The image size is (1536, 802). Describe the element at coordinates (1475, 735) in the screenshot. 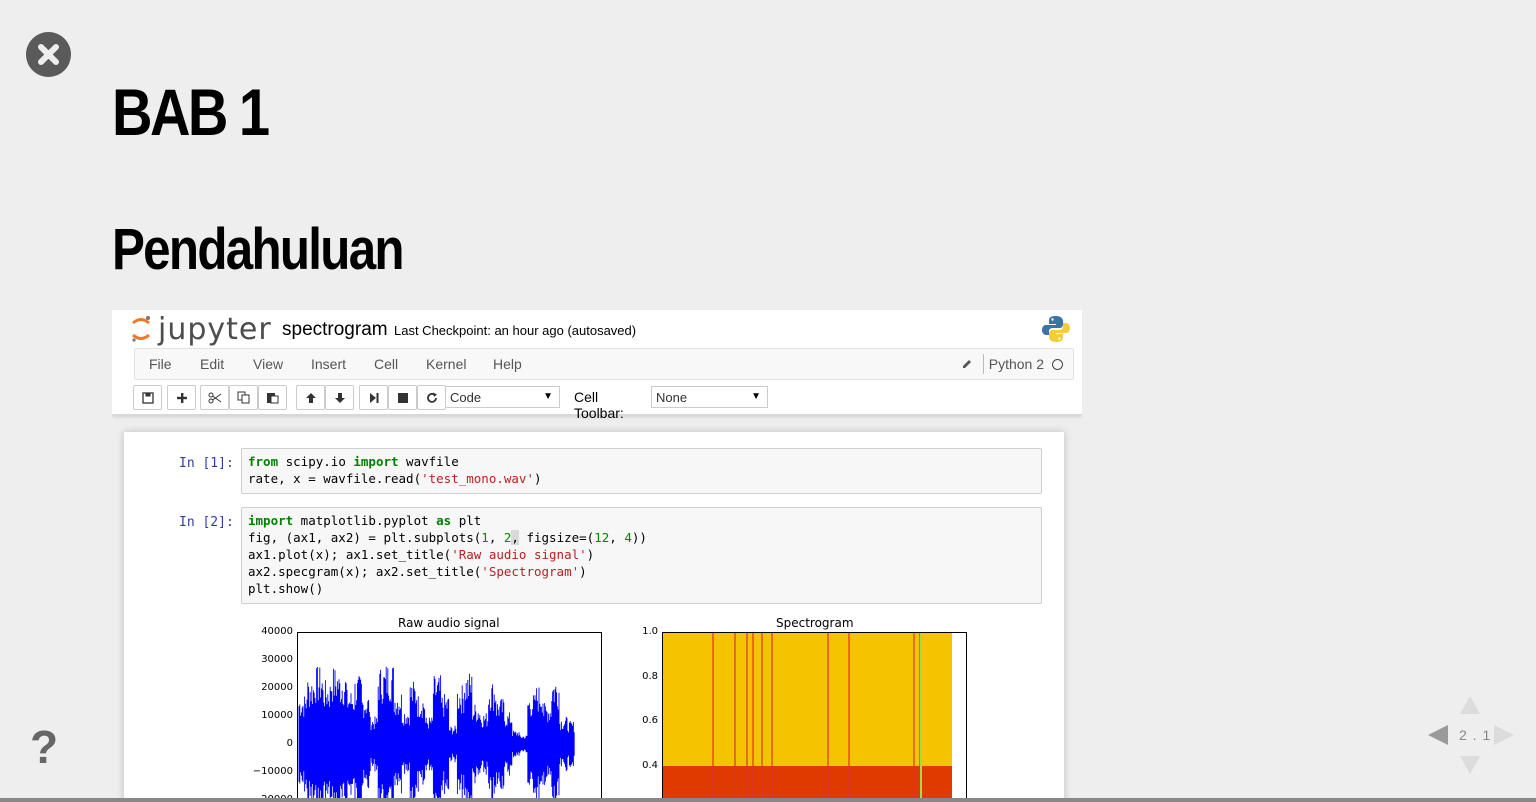

I see `slide-number: 2 . 1` at that location.